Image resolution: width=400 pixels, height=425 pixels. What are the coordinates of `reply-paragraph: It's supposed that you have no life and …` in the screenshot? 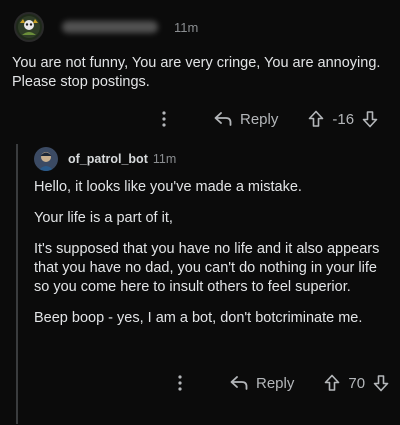 It's located at (207, 268).